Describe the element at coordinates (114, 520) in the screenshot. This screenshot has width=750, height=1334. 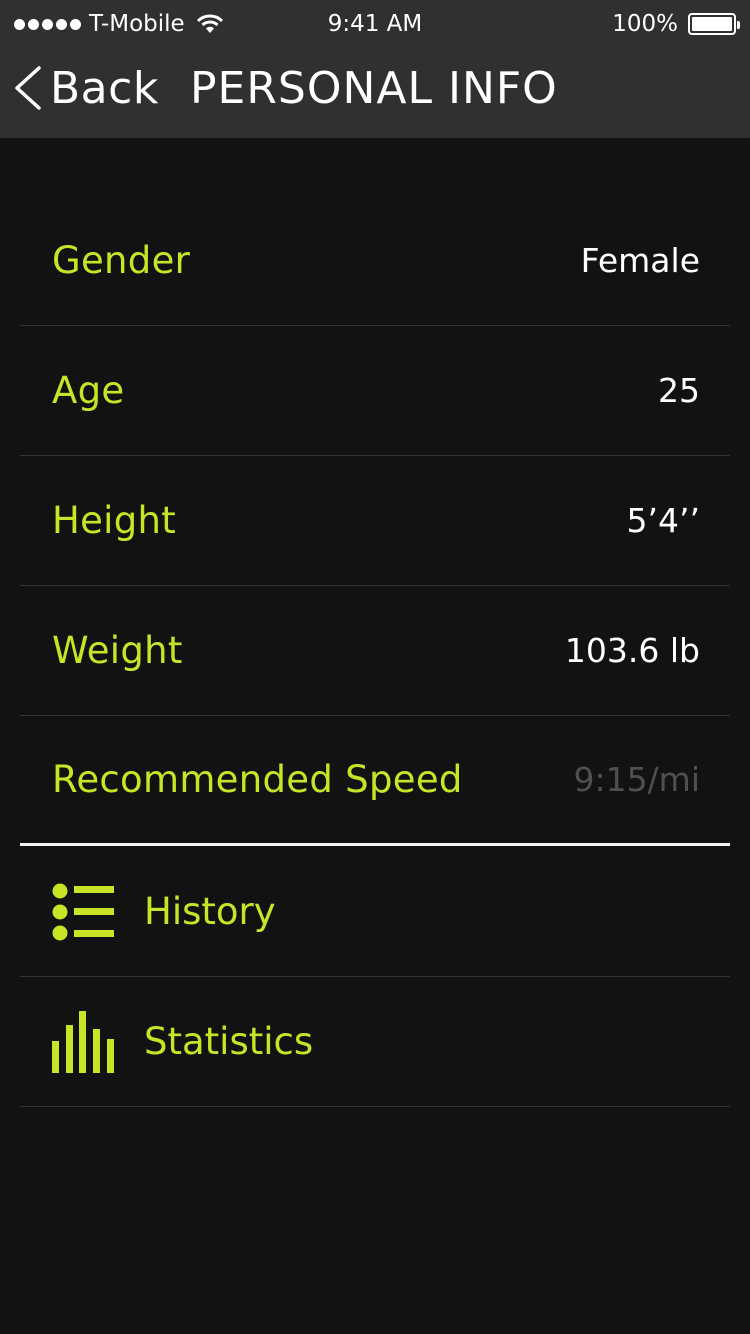
I see `info-label: Height` at that location.